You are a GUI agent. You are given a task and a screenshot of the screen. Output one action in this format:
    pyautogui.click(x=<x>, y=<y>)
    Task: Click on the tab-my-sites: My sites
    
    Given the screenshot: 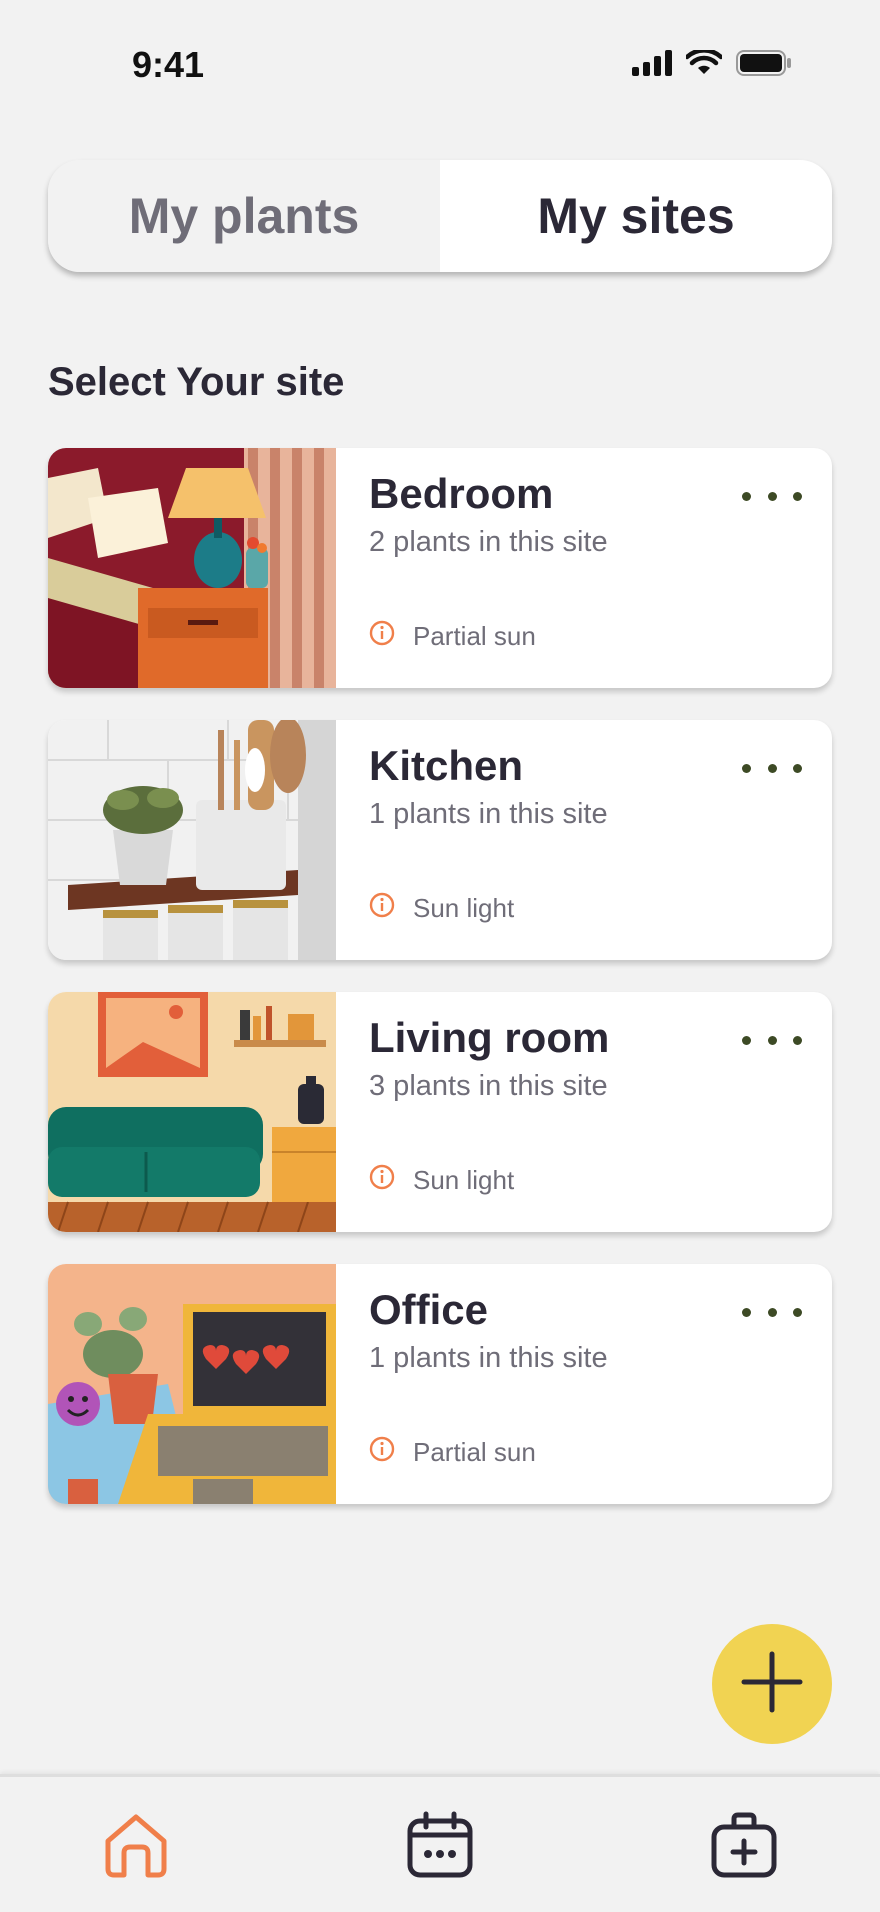 What is the action you would take?
    pyautogui.click(x=636, y=216)
    